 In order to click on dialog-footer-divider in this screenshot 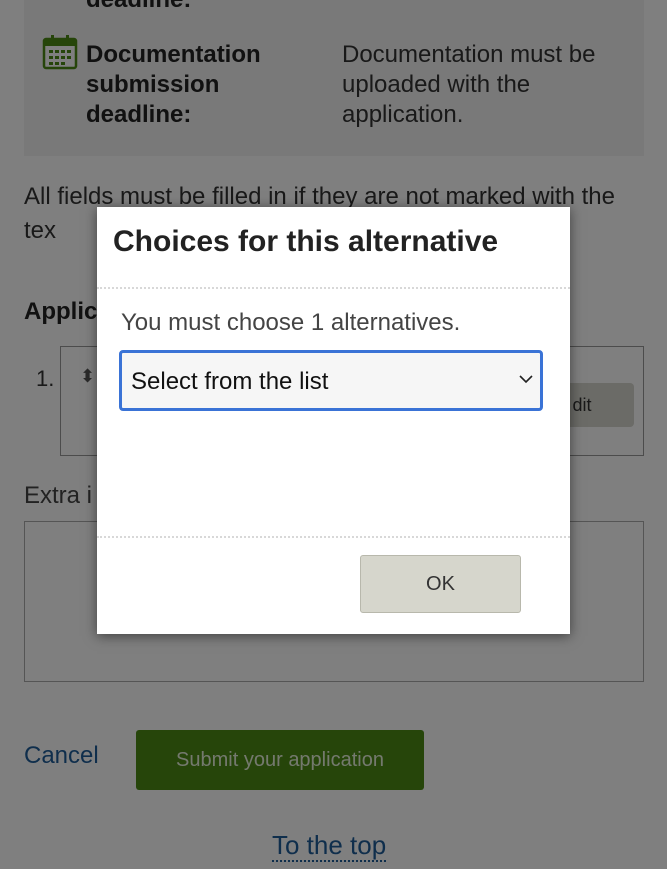, I will do `click(333, 537)`.